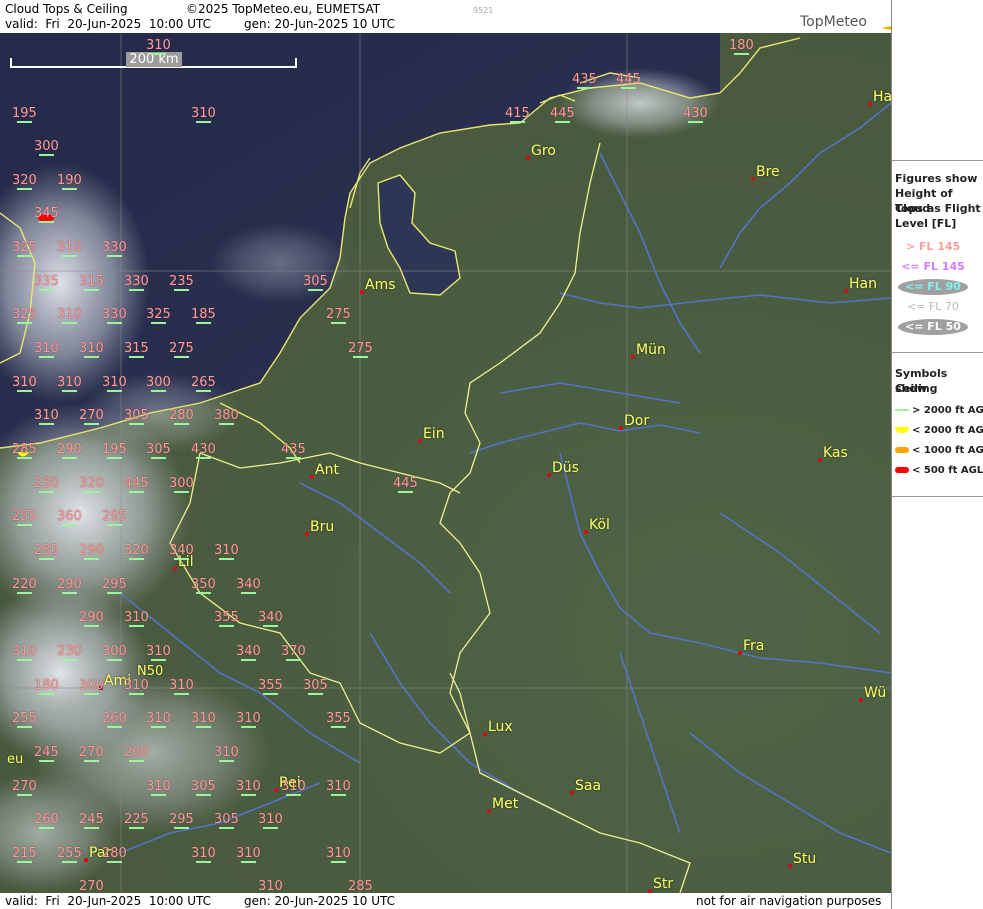  I want to click on cloud-top-value: 255, so click(69, 853).